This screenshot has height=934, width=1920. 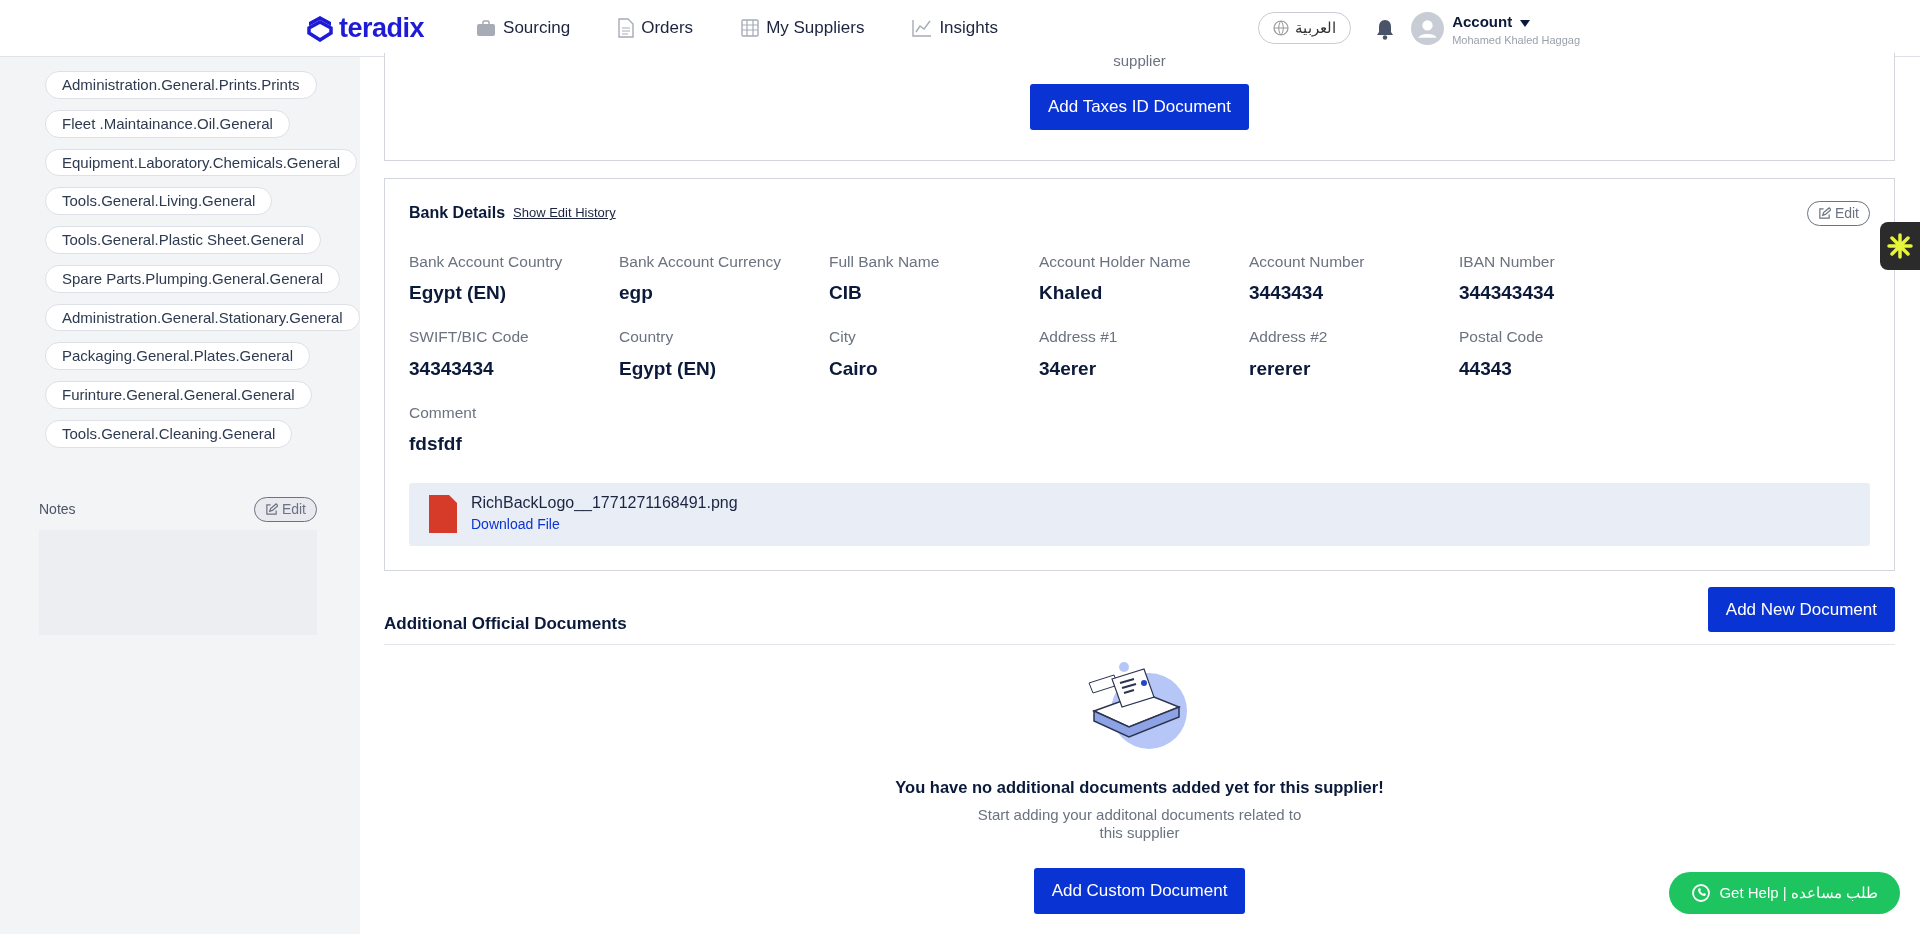 What do you see at coordinates (1139, 891) in the screenshot?
I see `add-custom-document-button: Add Custom Document` at bounding box center [1139, 891].